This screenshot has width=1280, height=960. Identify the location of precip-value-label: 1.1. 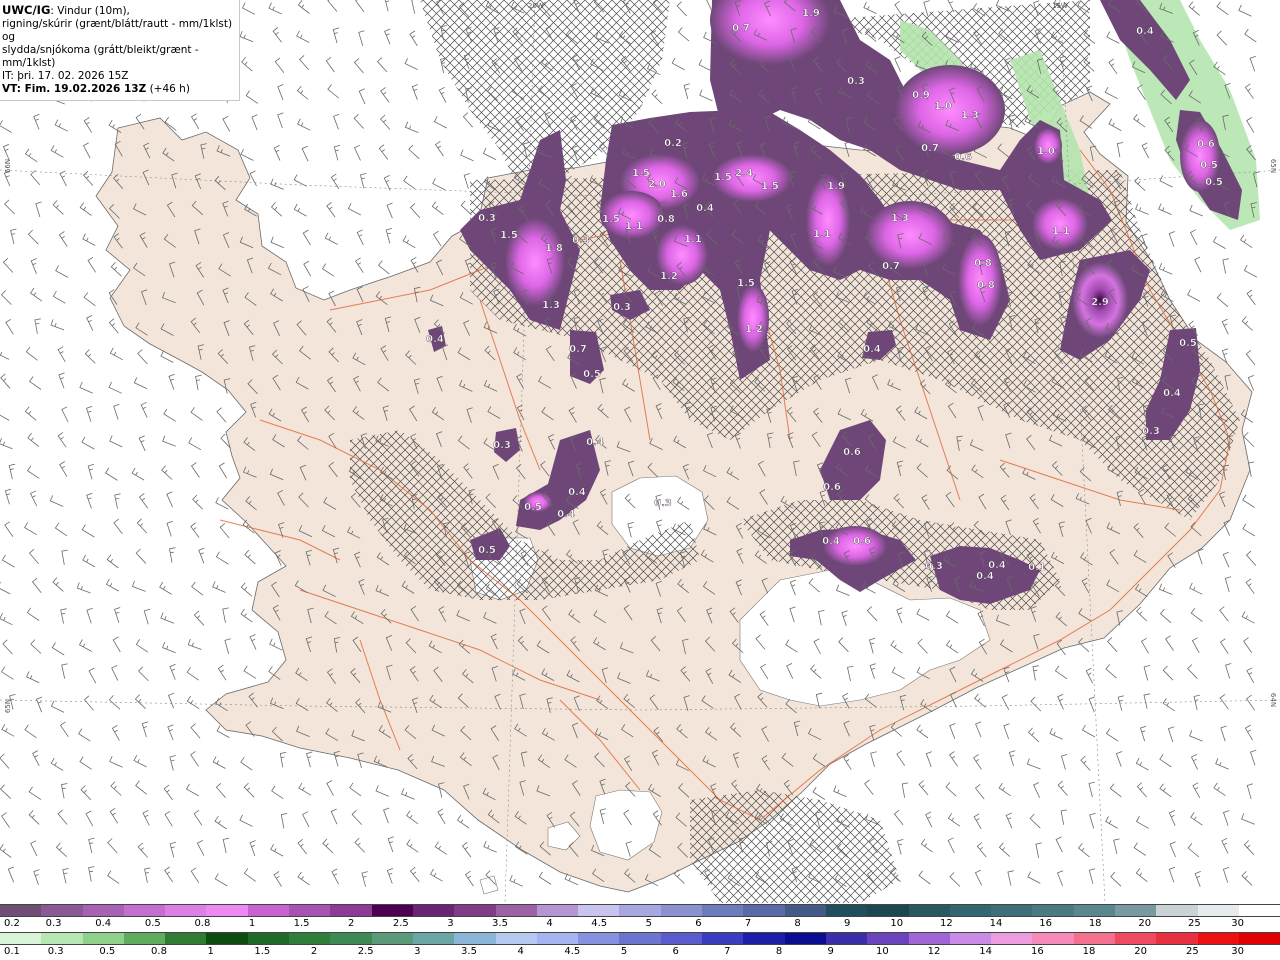
(1061, 231).